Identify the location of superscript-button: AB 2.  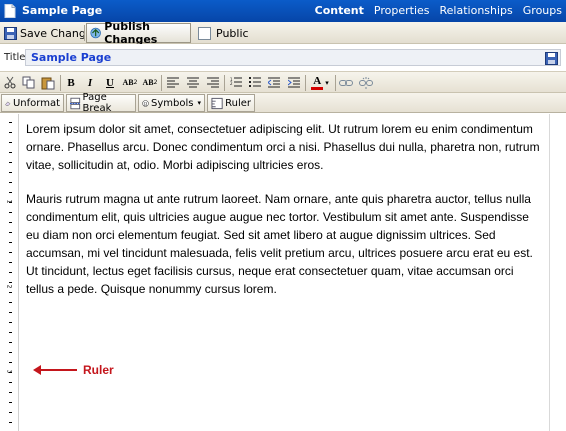
(130, 82).